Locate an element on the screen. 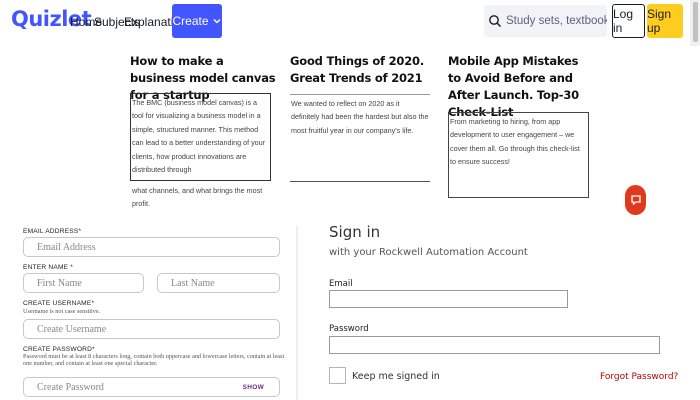 This screenshot has height=400, width=700. first-name-placeholder: First Name is located at coordinates (59, 283).